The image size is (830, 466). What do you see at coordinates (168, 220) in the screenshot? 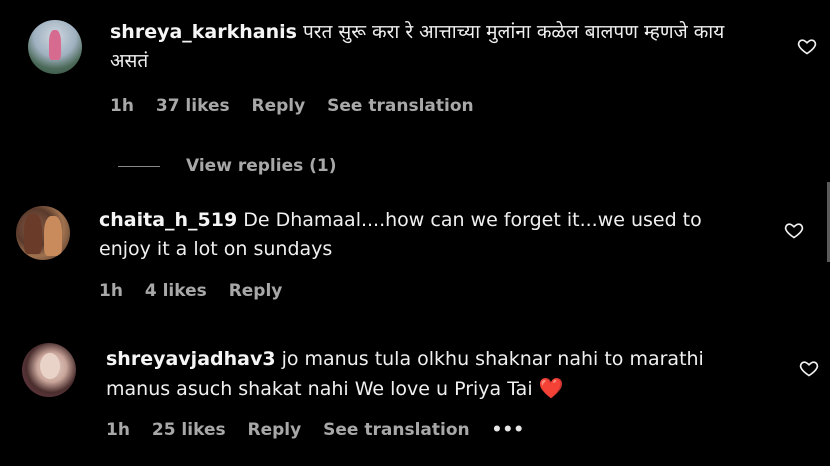
I see `comment-username: chaita_h_519` at bounding box center [168, 220].